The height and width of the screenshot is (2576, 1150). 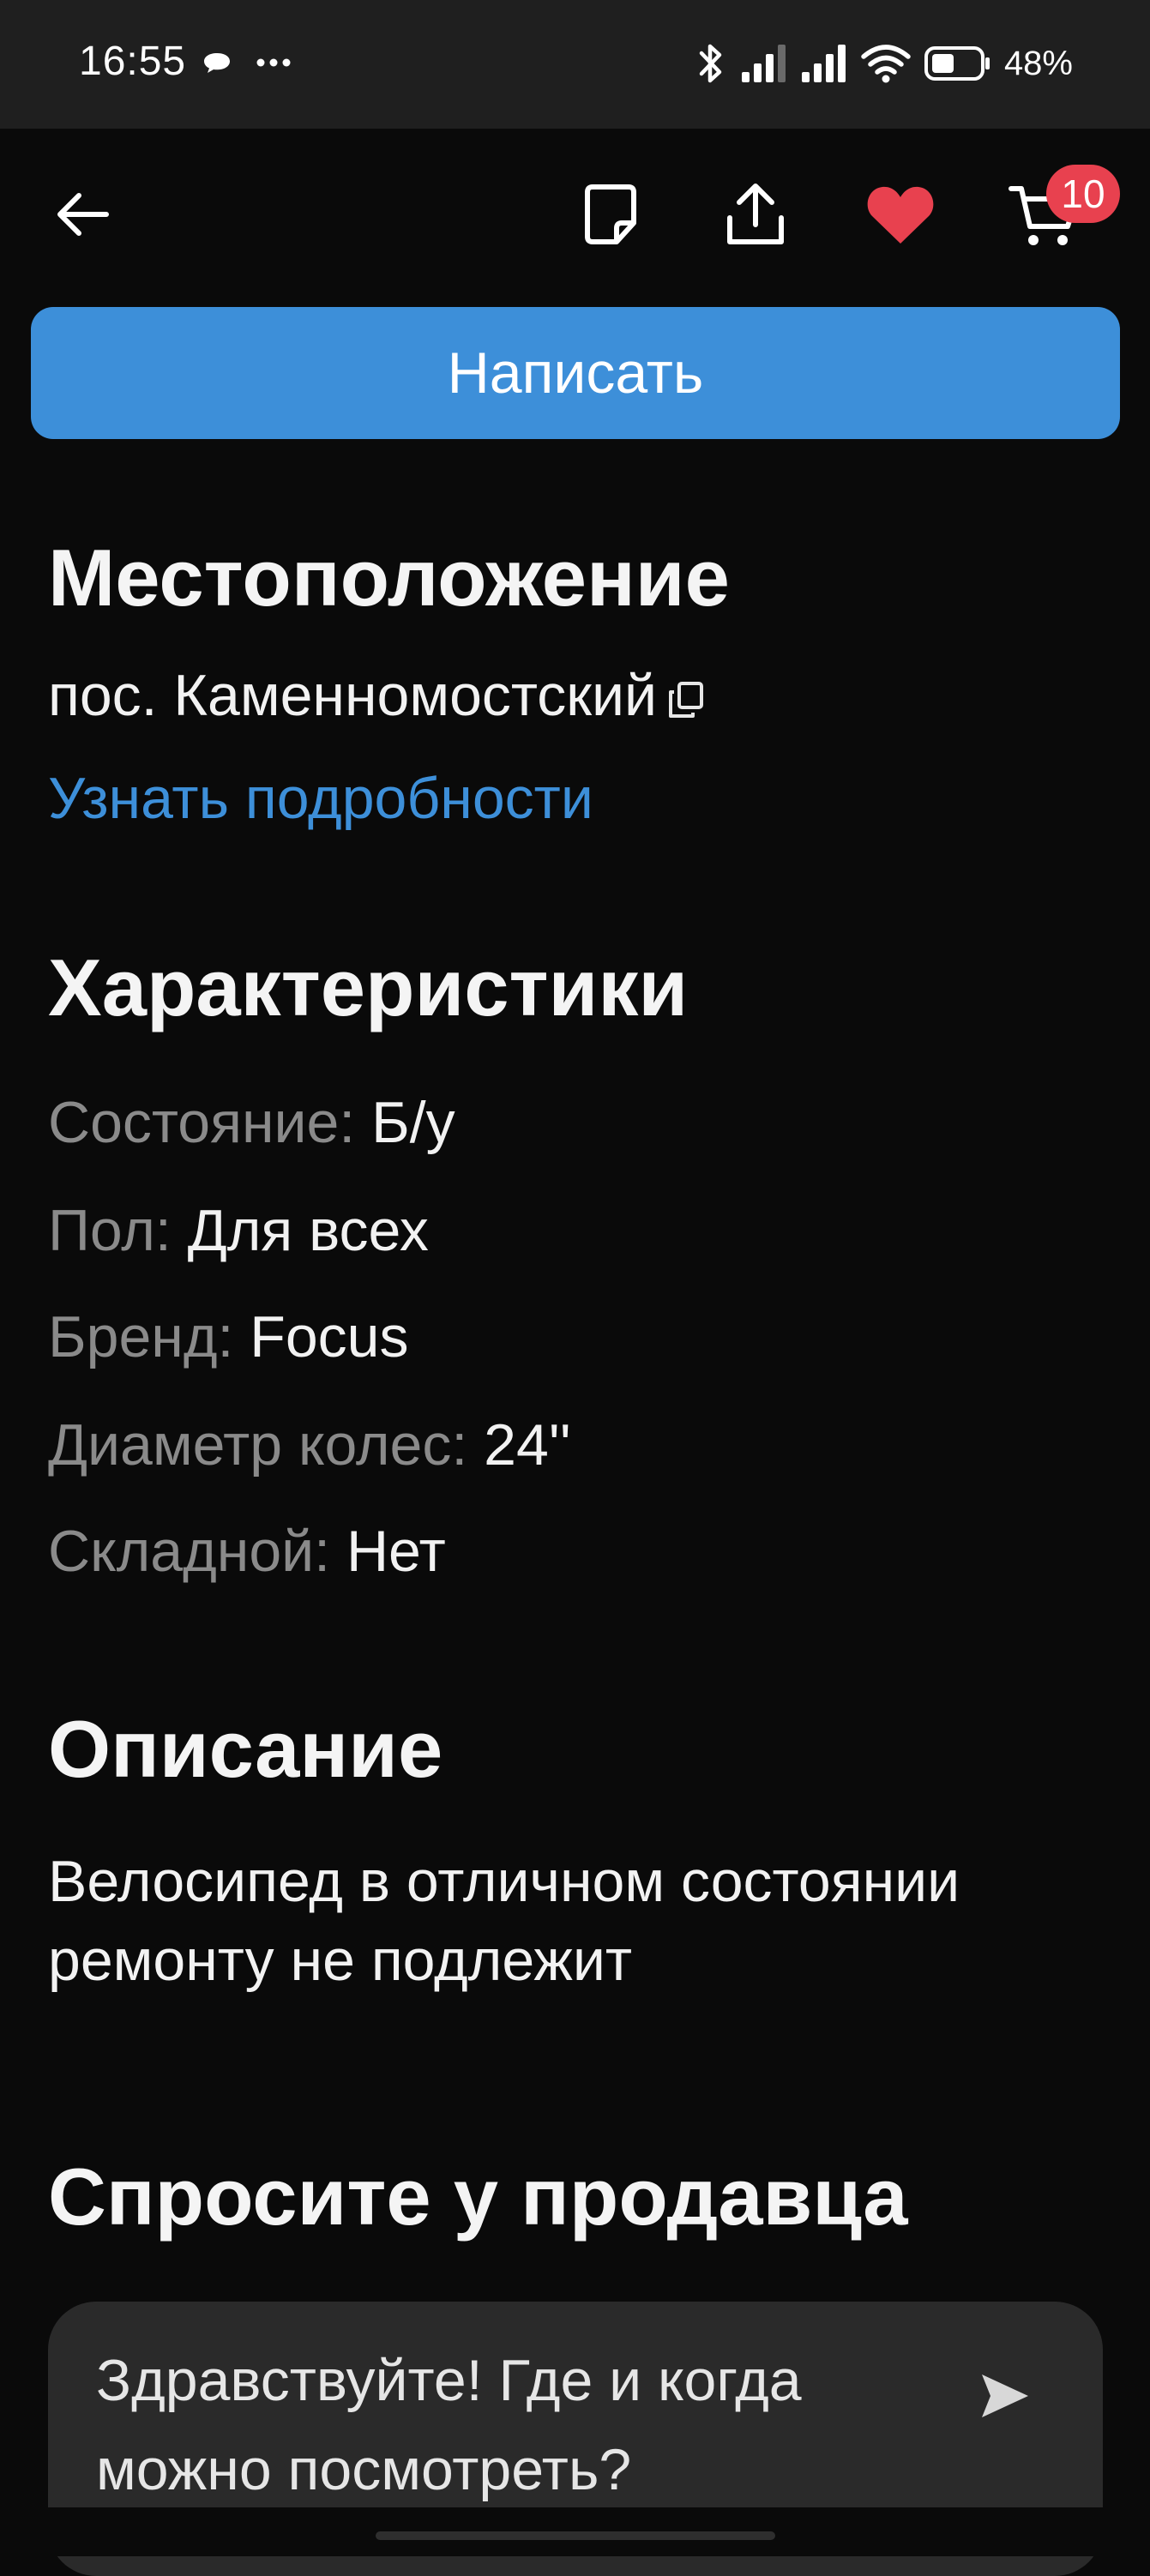 I want to click on note-icon, so click(x=610, y=214).